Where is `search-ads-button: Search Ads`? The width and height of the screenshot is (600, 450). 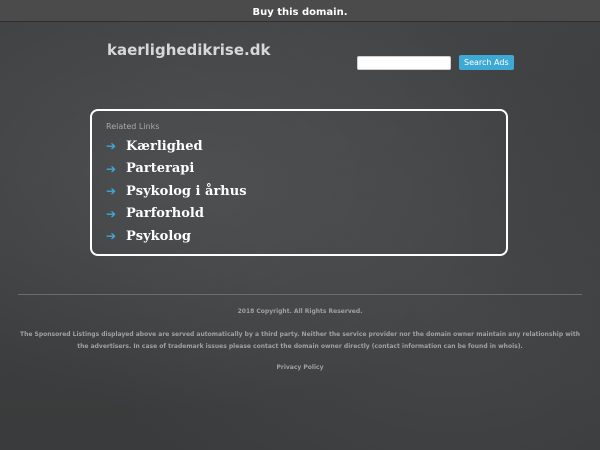
search-ads-button: Search Ads is located at coordinates (486, 62).